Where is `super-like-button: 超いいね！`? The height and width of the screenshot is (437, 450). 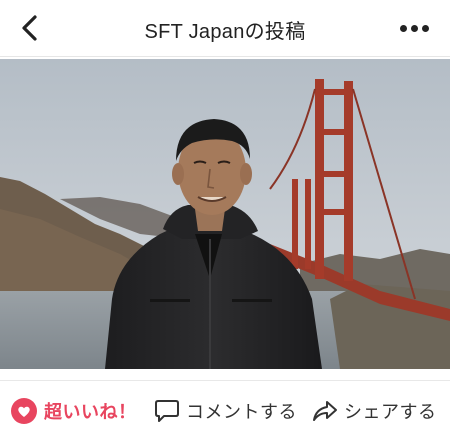
super-like-button: 超いいね！ is located at coordinates (73, 411).